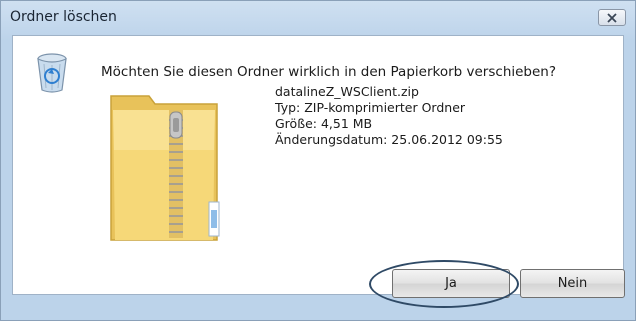 This screenshot has width=636, height=321. Describe the element at coordinates (389, 139) in the screenshot. I see `file-modified: Änderungsdatum: 25.06.2012 09:55` at that location.